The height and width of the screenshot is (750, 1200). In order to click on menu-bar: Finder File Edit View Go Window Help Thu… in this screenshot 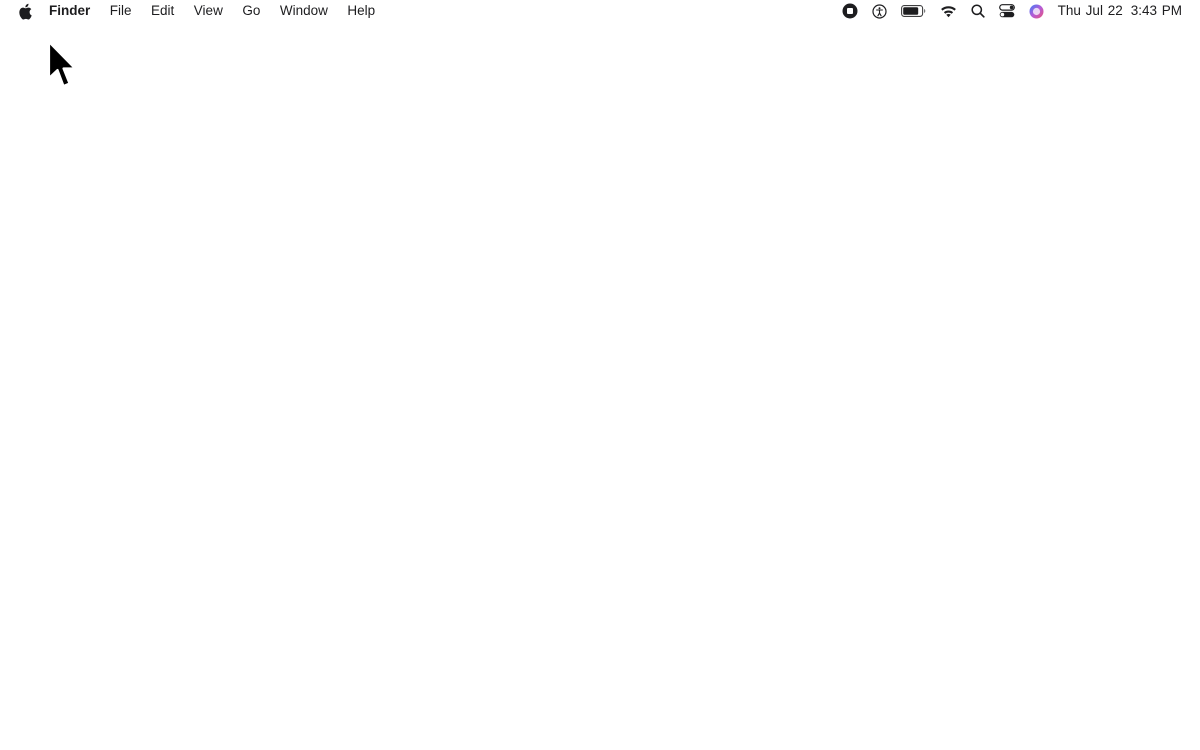, I will do `click(600, 11)`.